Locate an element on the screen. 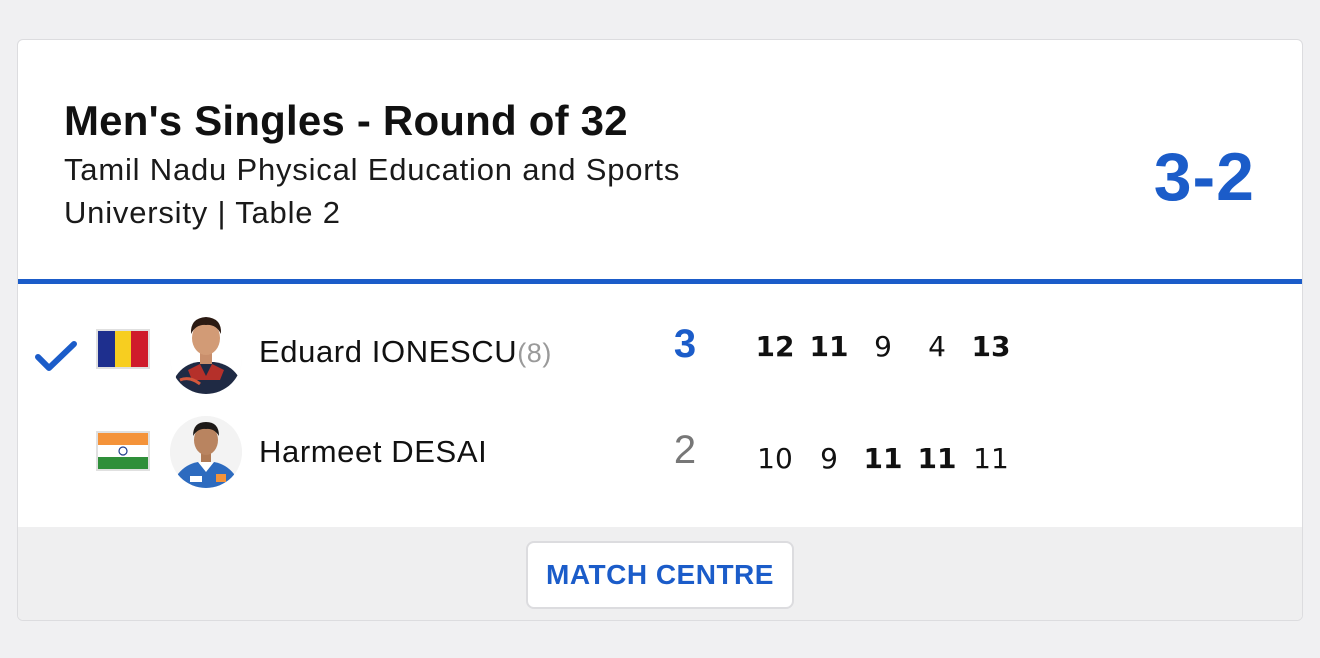  romania-flag-icon is located at coordinates (123, 349).